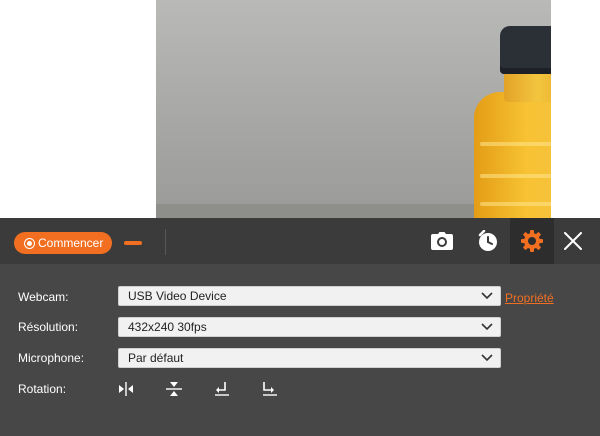 This screenshot has width=600, height=436. I want to click on toolbar-divider, so click(165, 242).